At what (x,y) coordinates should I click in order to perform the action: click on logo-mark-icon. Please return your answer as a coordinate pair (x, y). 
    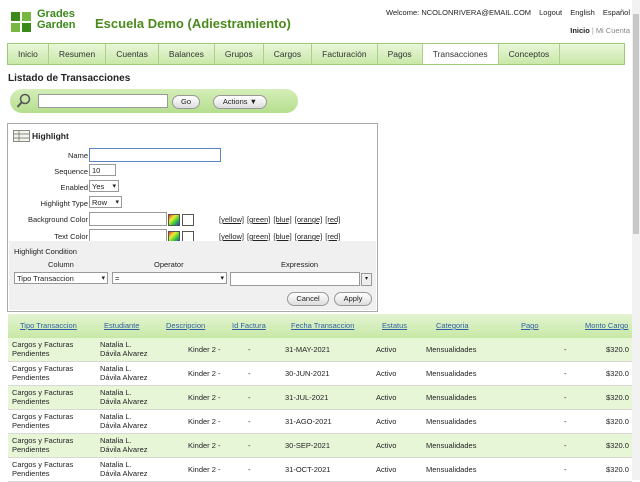
    Looking at the image, I should click on (21, 22).